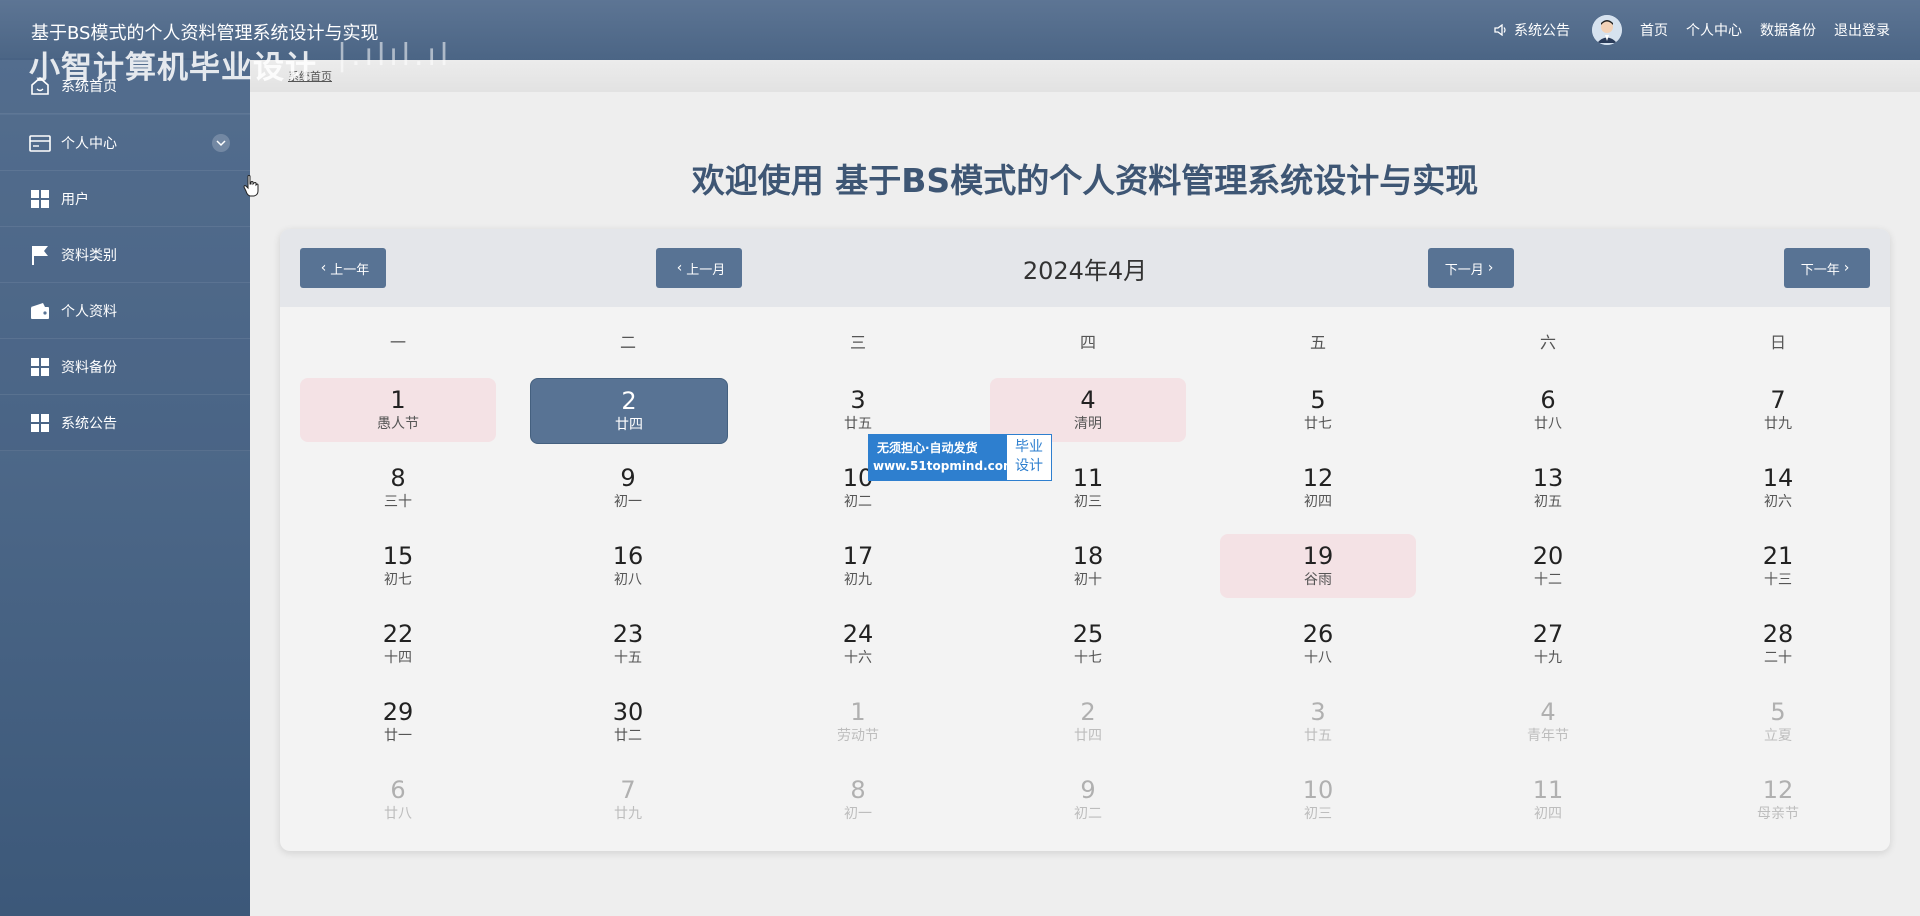  Describe the element at coordinates (1654, 30) in the screenshot. I see `nav-home-link: 首页` at that location.